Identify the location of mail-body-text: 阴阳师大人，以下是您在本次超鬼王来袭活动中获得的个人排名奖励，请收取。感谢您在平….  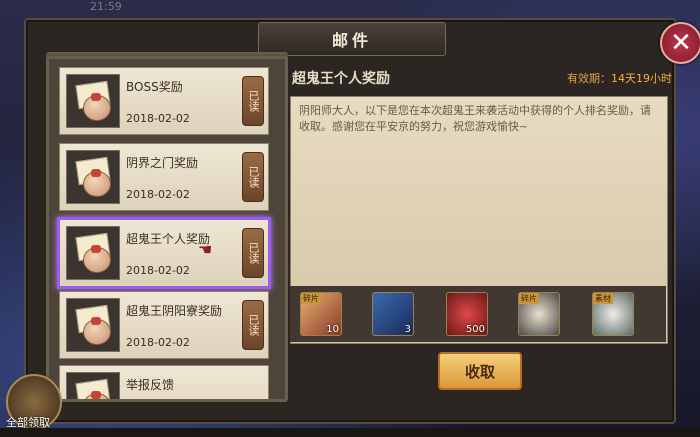
(475, 118).